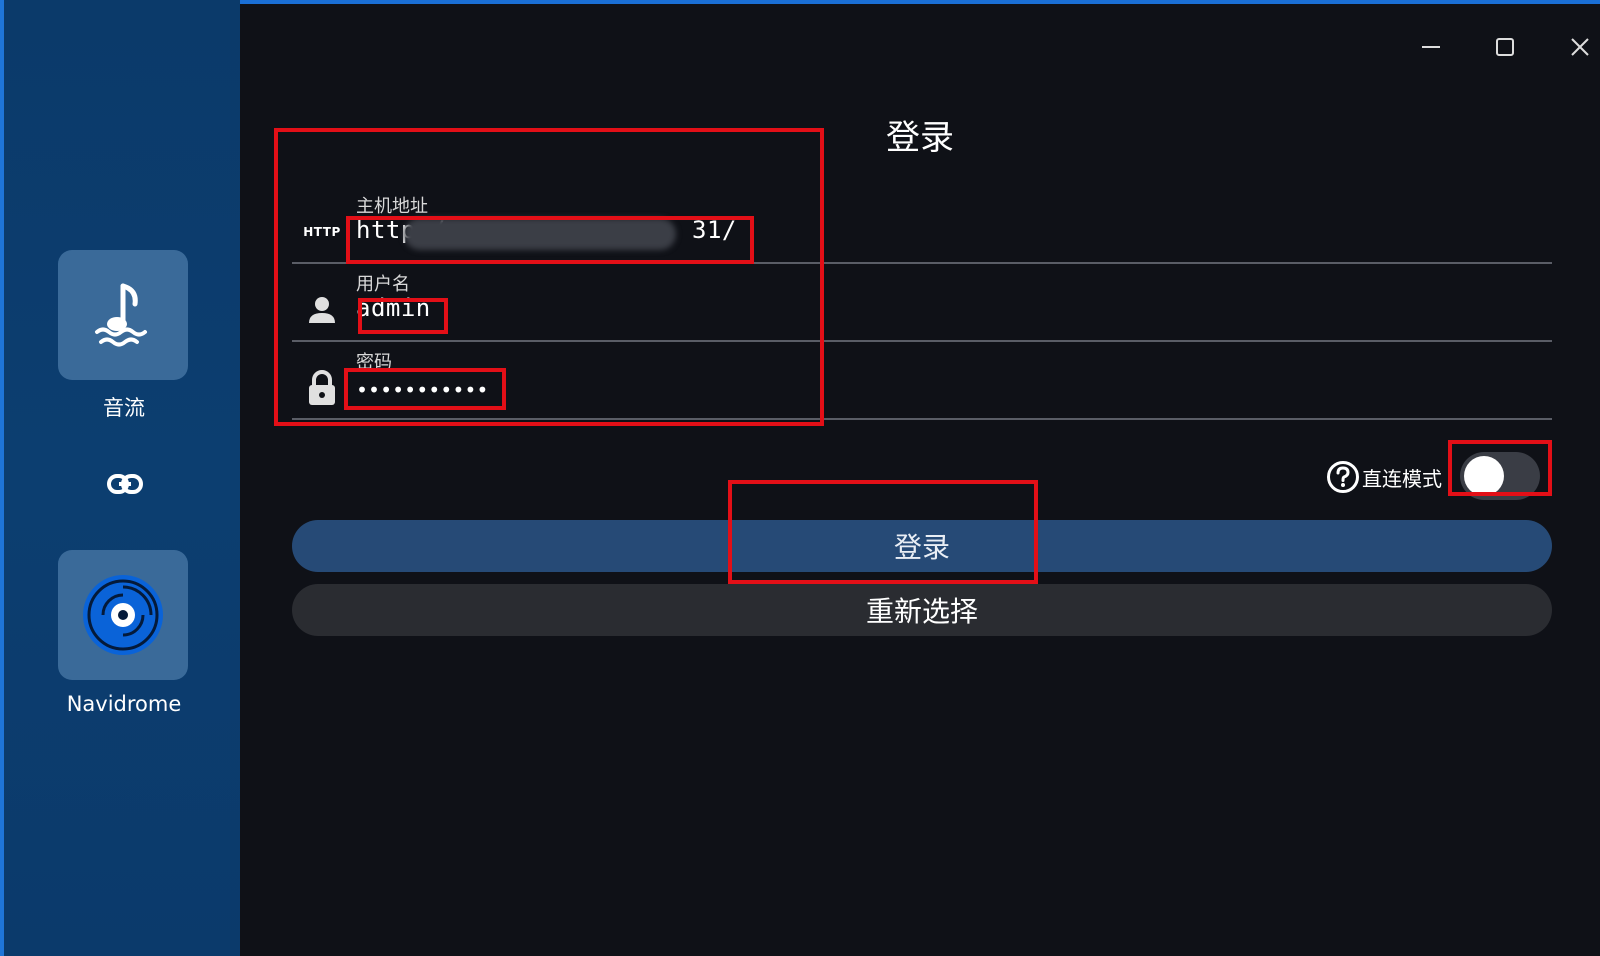 This screenshot has height=956, width=1600. I want to click on username-label: 用户名, so click(383, 284).